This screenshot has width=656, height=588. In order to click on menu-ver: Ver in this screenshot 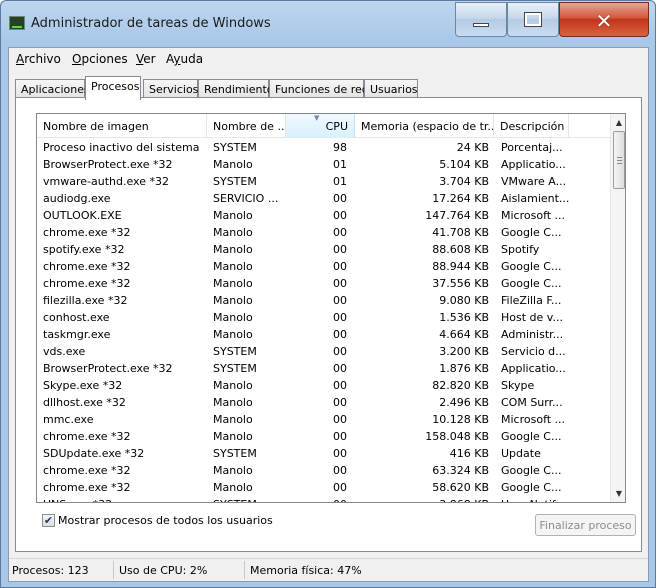, I will do `click(146, 59)`.